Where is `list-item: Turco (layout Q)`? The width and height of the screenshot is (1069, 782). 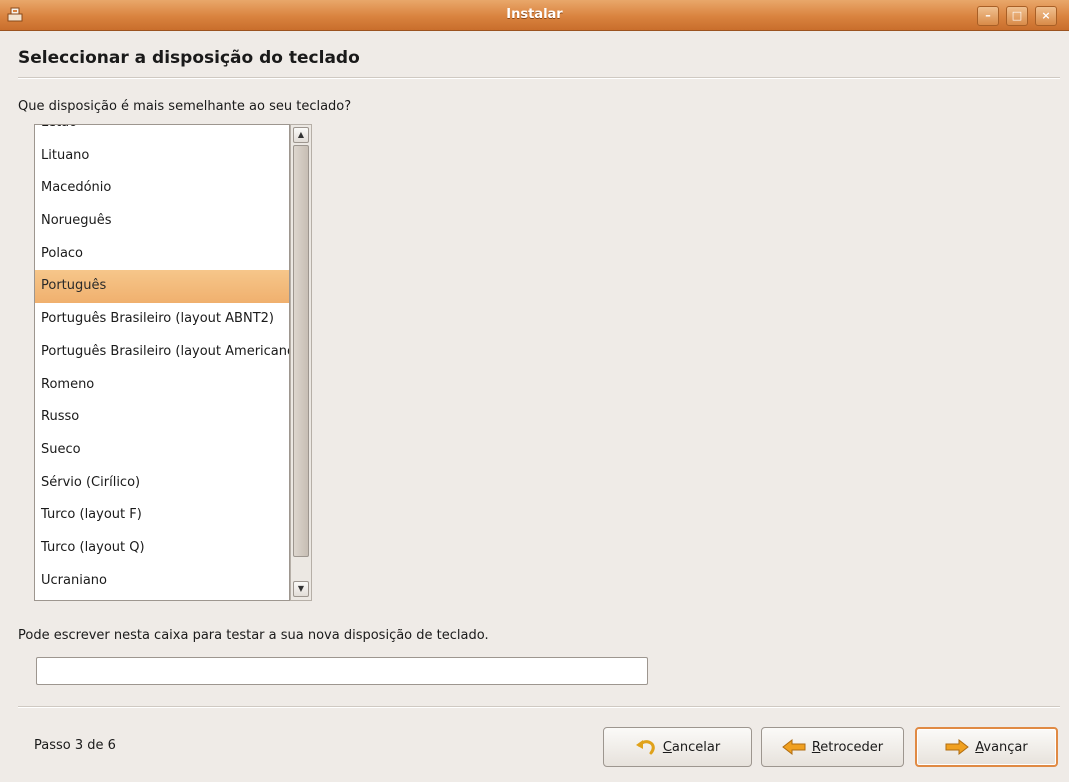
list-item: Turco (layout Q) is located at coordinates (162, 548).